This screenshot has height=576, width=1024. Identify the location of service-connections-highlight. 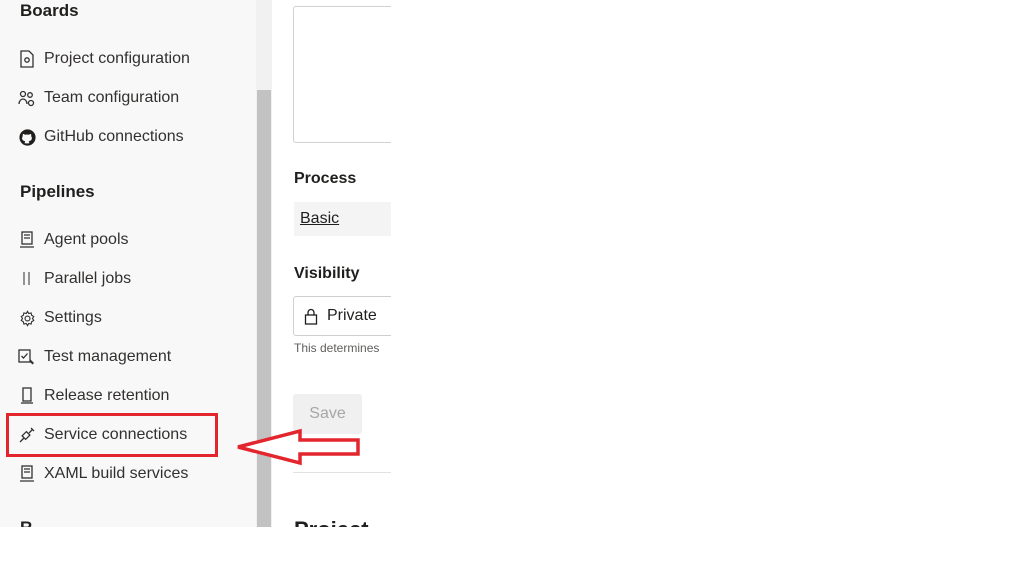
(112, 435).